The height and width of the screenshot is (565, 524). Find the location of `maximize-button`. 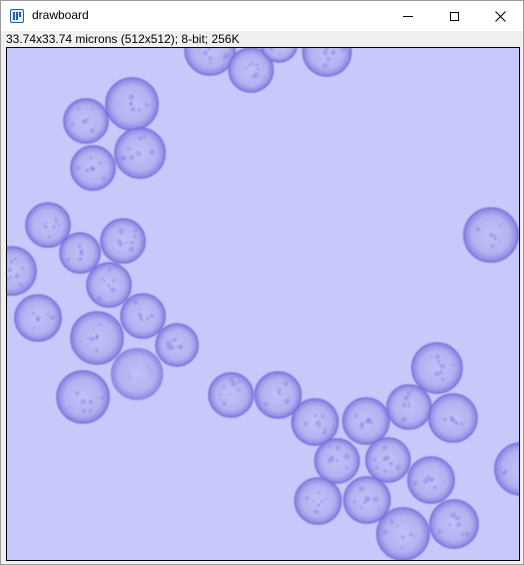

maximize-button is located at coordinates (454, 16).